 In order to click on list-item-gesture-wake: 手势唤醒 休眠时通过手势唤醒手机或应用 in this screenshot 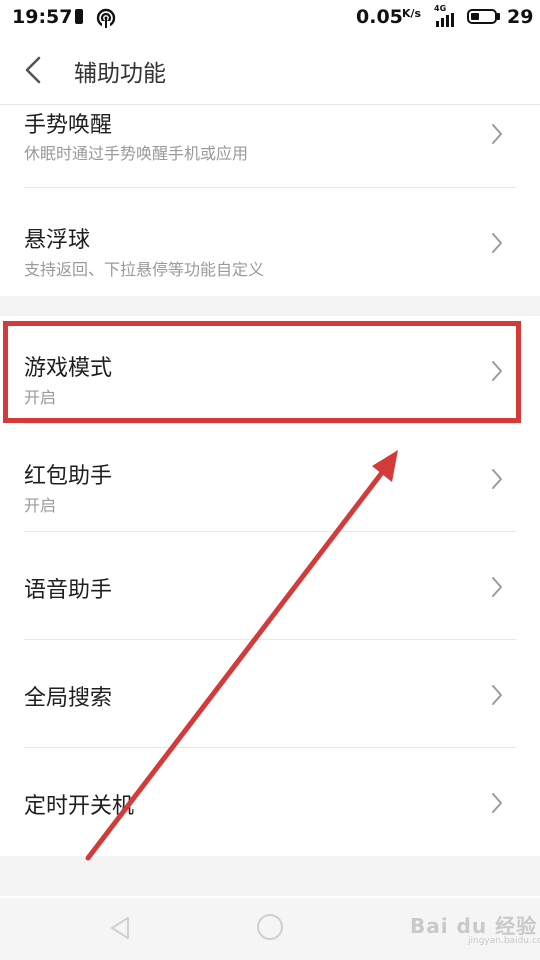, I will do `click(270, 146)`.